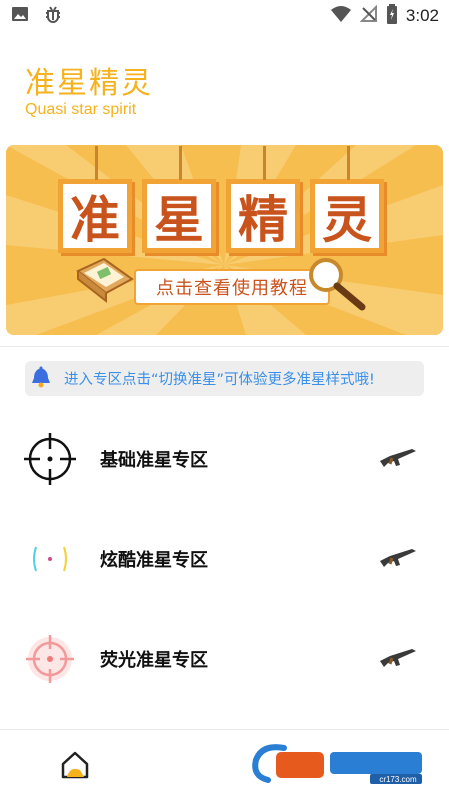 The image size is (449, 796). Describe the element at coordinates (224, 346) in the screenshot. I see `section-divider` at that location.